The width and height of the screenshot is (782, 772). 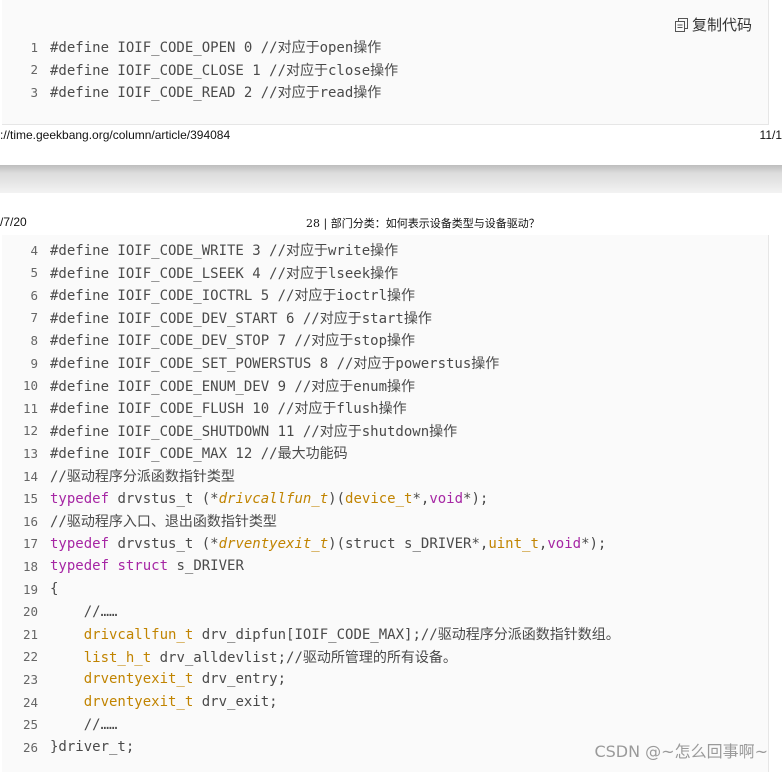 What do you see at coordinates (34, 69) in the screenshot?
I see `line-number: 2` at bounding box center [34, 69].